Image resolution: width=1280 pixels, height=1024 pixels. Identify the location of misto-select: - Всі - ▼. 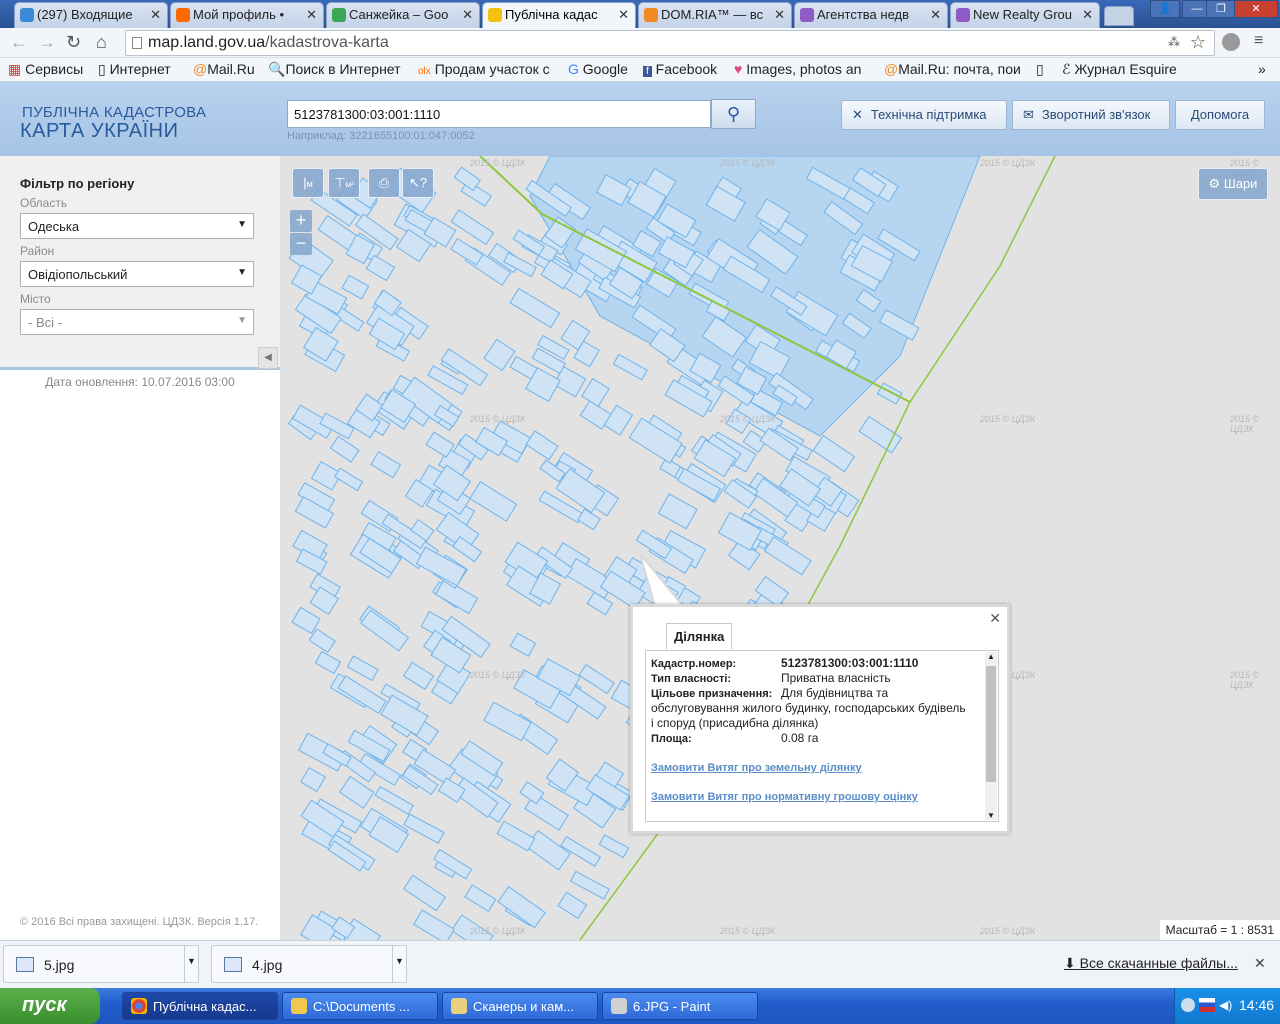
(137, 322).